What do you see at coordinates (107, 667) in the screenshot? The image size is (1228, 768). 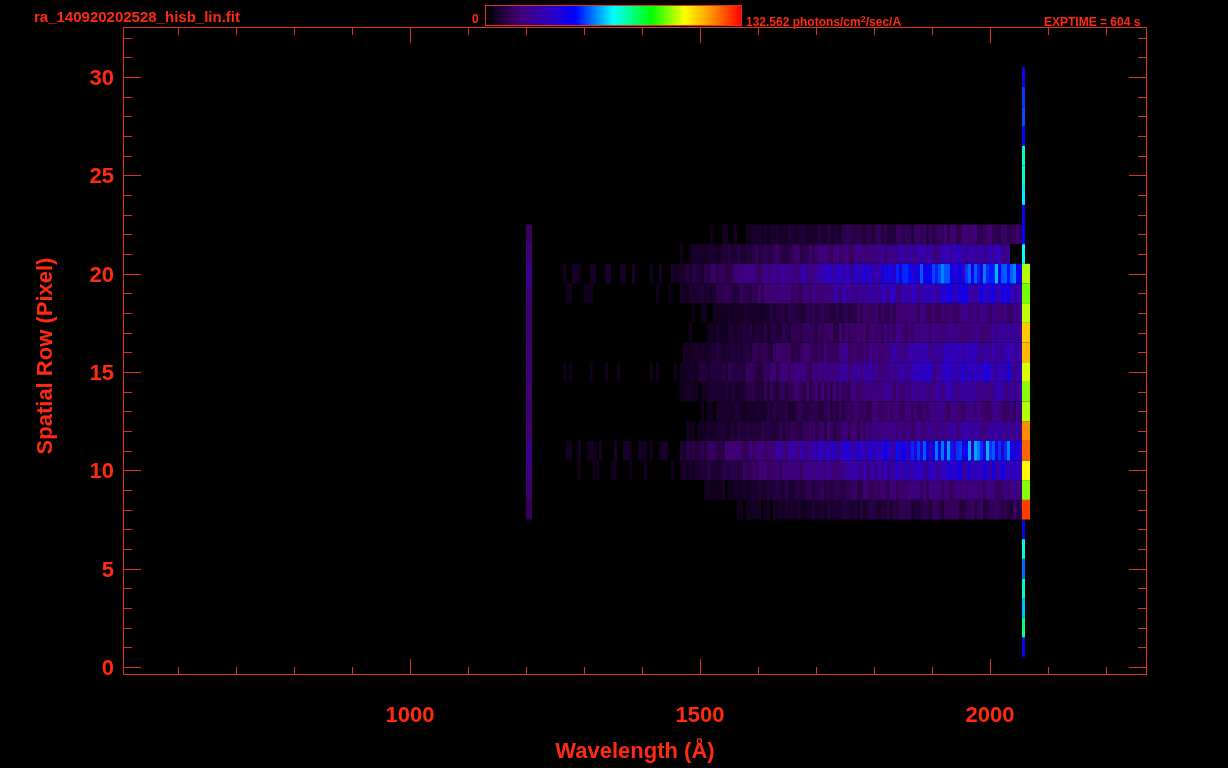 I see `y-tick-label: 0` at bounding box center [107, 667].